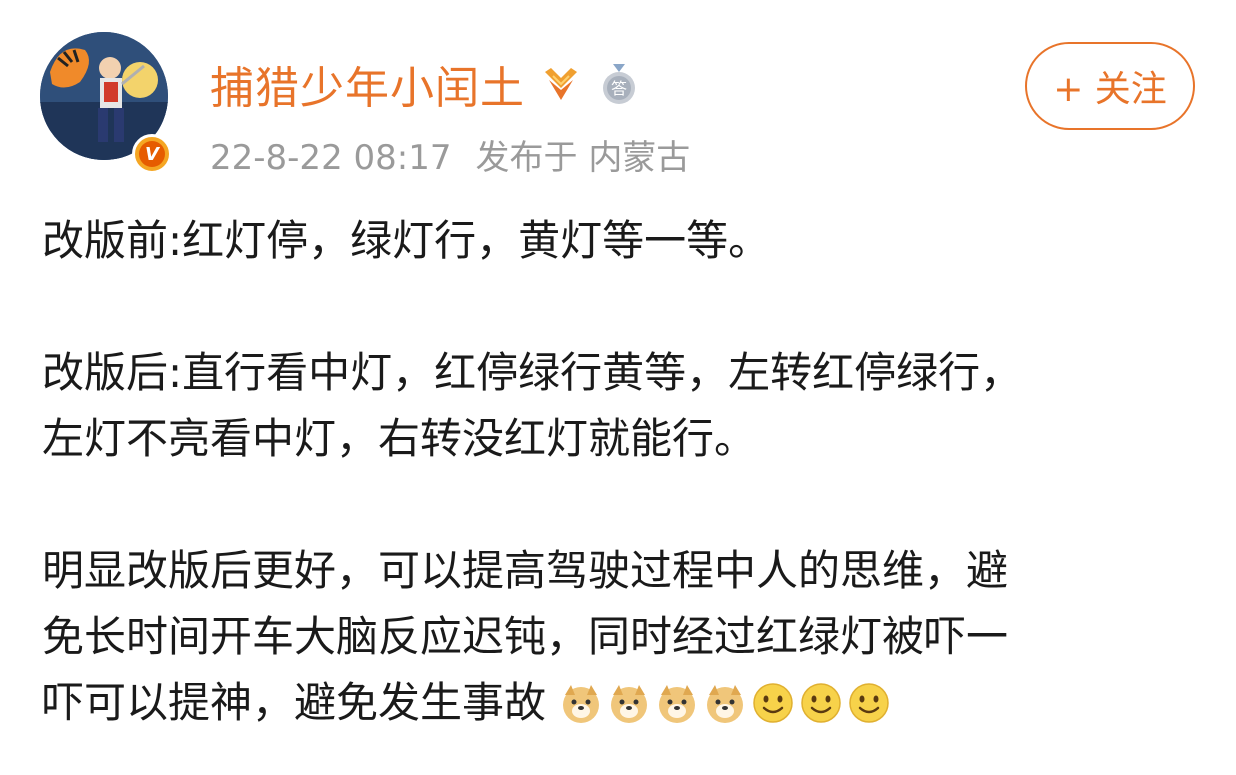  Describe the element at coordinates (399, 438) in the screenshot. I see `post-paragraph-line: 左灯不亮看中灯，右转没红灯就能行。` at that location.